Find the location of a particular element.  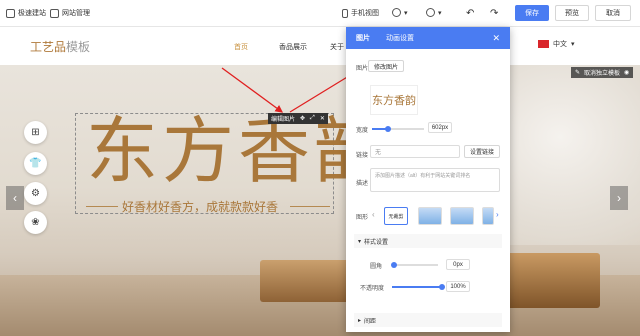

radius-value: 0px is located at coordinates (458, 264).